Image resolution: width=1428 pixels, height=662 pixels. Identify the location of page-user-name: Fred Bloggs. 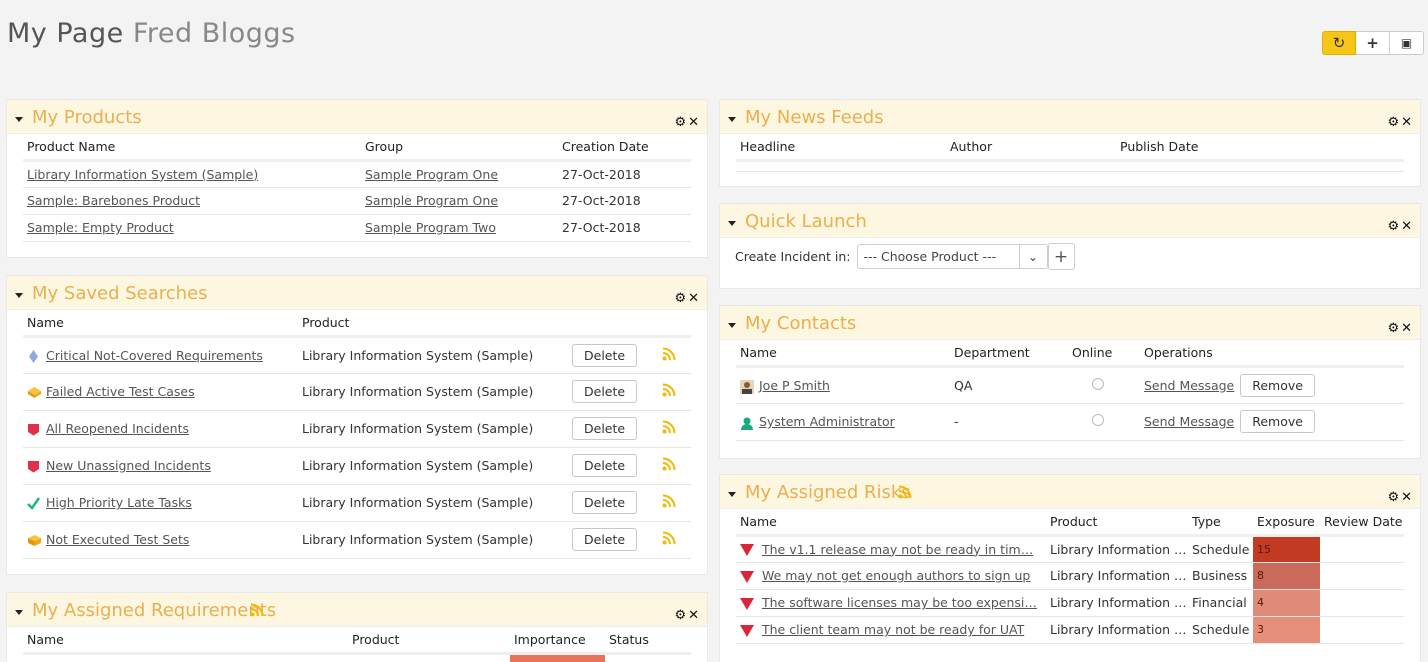
(214, 33).